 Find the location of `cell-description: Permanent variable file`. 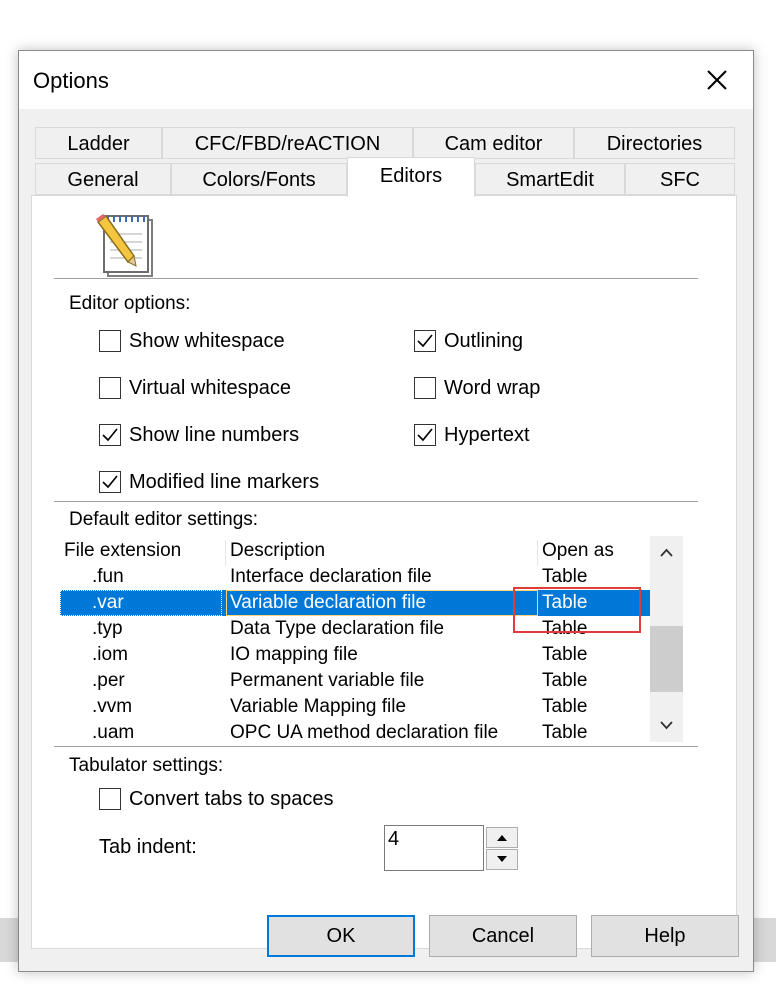

cell-description: Permanent variable file is located at coordinates (327, 680).